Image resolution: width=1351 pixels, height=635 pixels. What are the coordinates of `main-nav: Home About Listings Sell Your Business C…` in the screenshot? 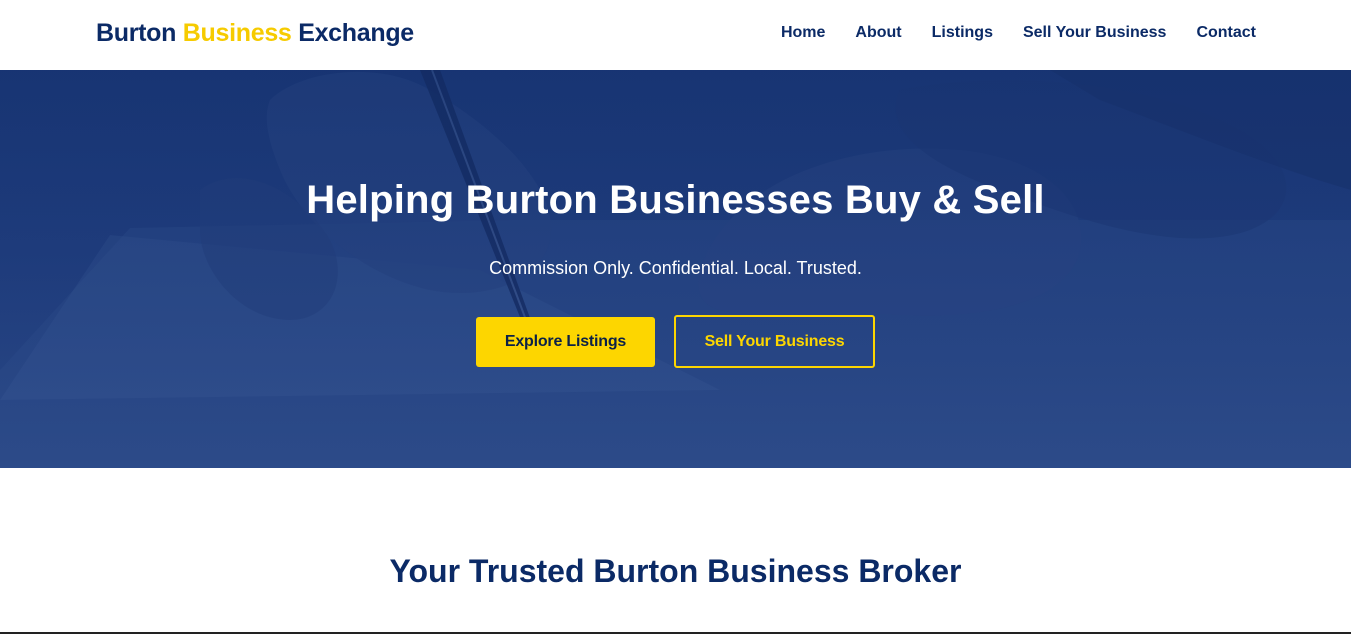 It's located at (1018, 33).